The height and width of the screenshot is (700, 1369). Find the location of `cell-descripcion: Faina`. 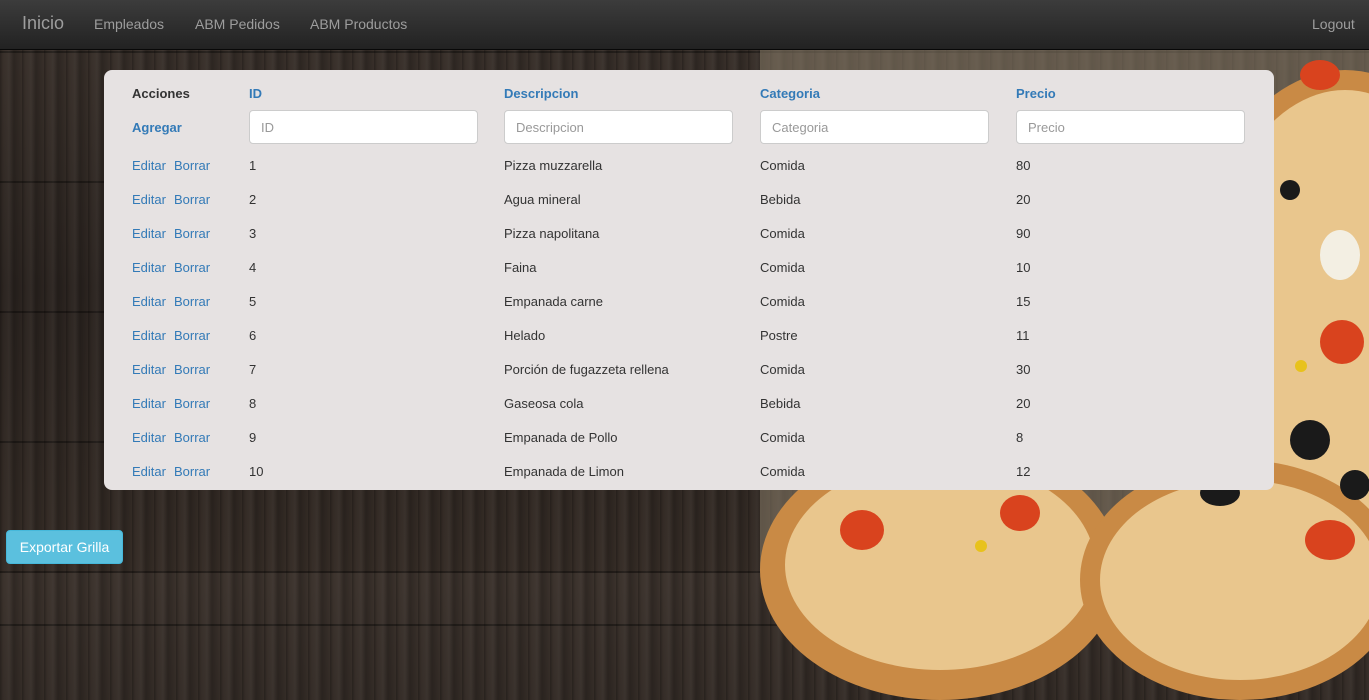

cell-descripcion: Faina is located at coordinates (520, 267).